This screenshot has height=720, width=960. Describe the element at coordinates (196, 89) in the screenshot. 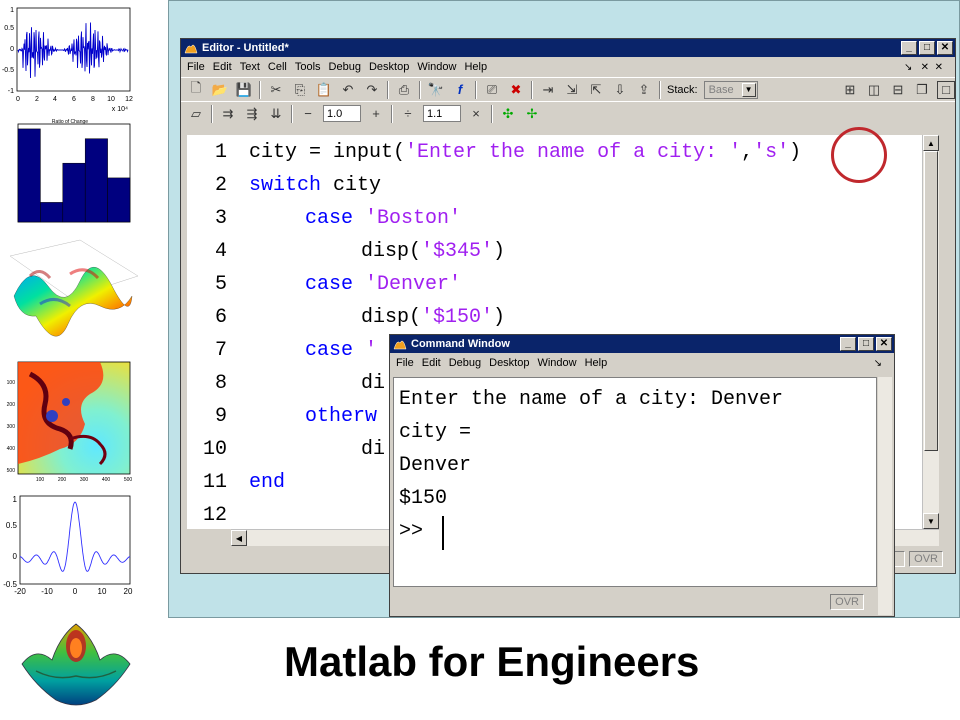

I see `new-file-icon: 🗋` at that location.